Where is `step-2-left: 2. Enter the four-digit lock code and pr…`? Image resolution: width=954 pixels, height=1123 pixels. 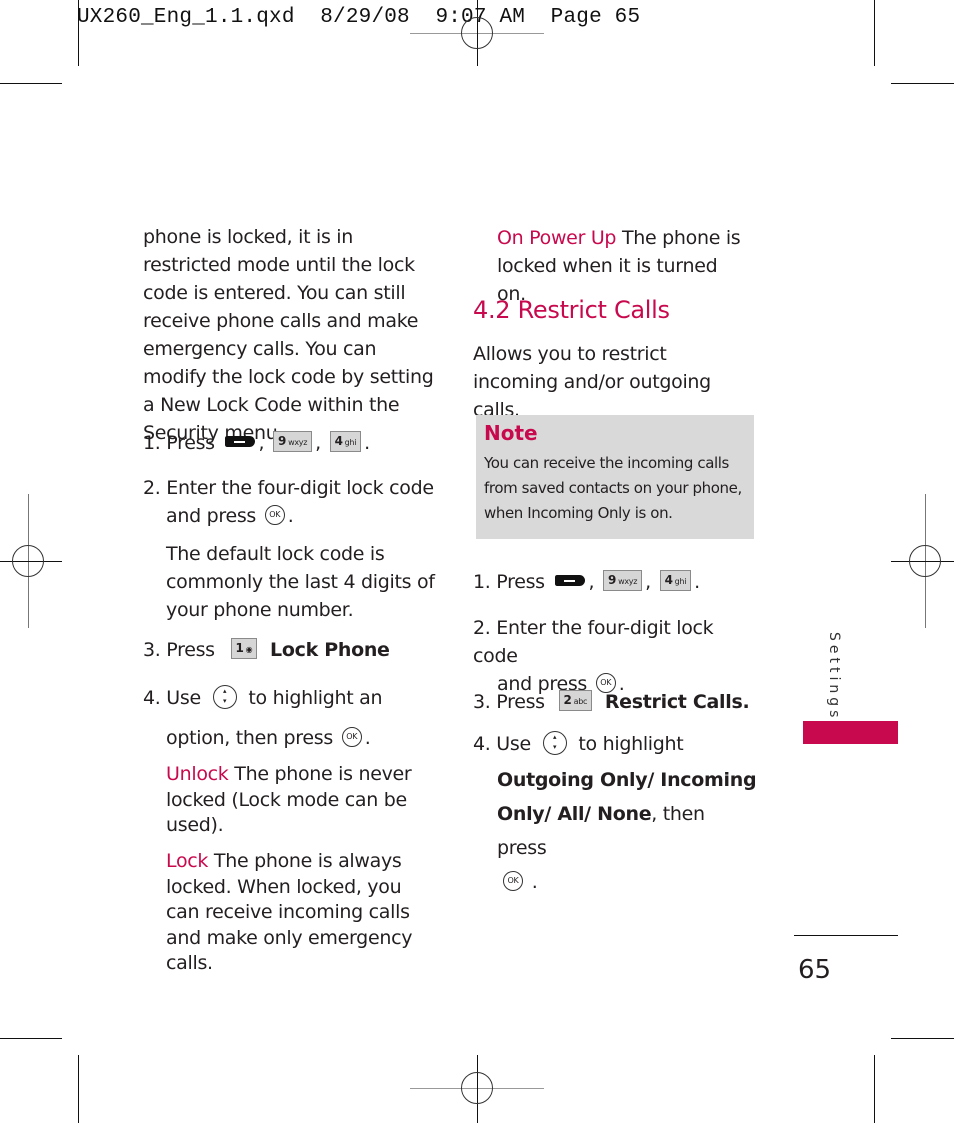
step-2-left: 2. Enter the four-digit lock code and pr… is located at coordinates (288, 502).